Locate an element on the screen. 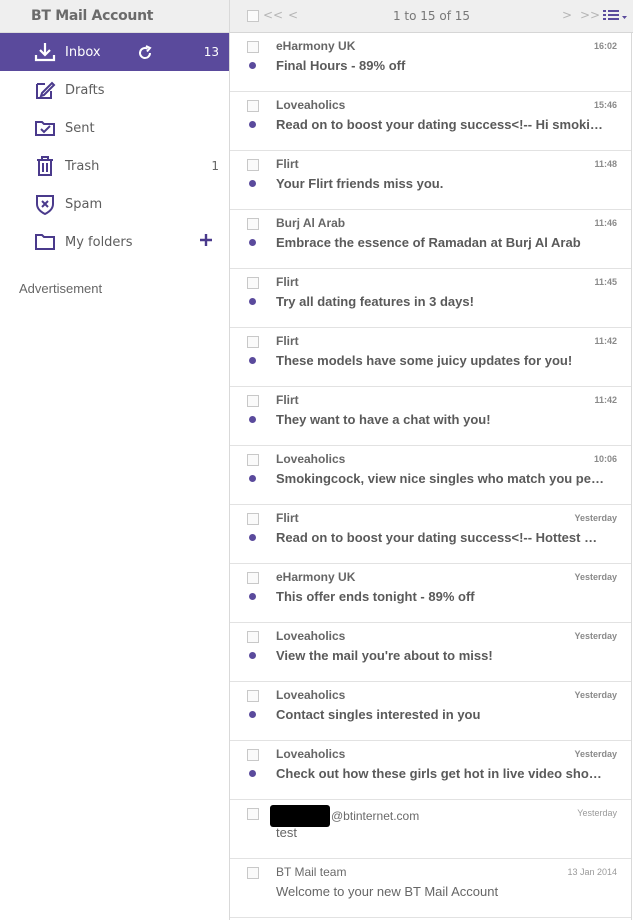 The height and width of the screenshot is (920, 633). message-time: 10:06 is located at coordinates (605, 459).